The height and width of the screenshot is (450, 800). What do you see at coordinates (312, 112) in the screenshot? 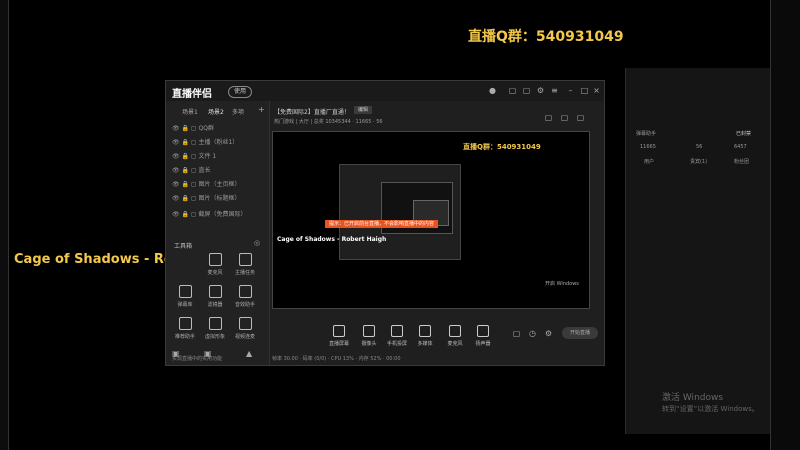
I see `room-title: 【免费国际2】直播厂直通！` at bounding box center [312, 112].